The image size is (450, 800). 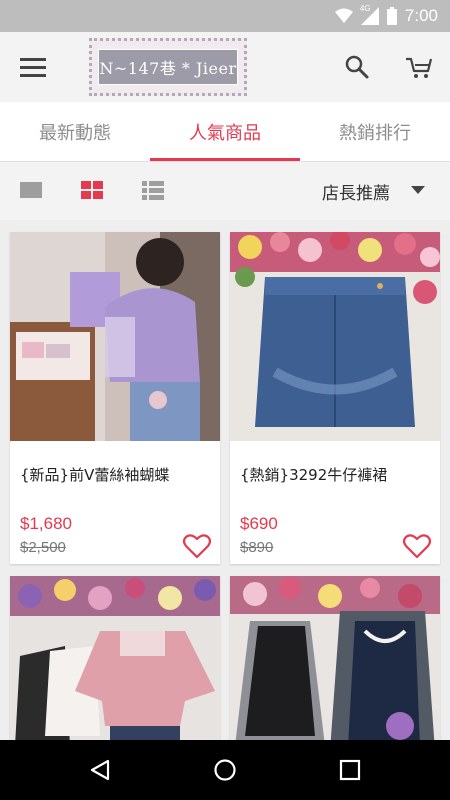 I want to click on list-view-icon, so click(x=153, y=190).